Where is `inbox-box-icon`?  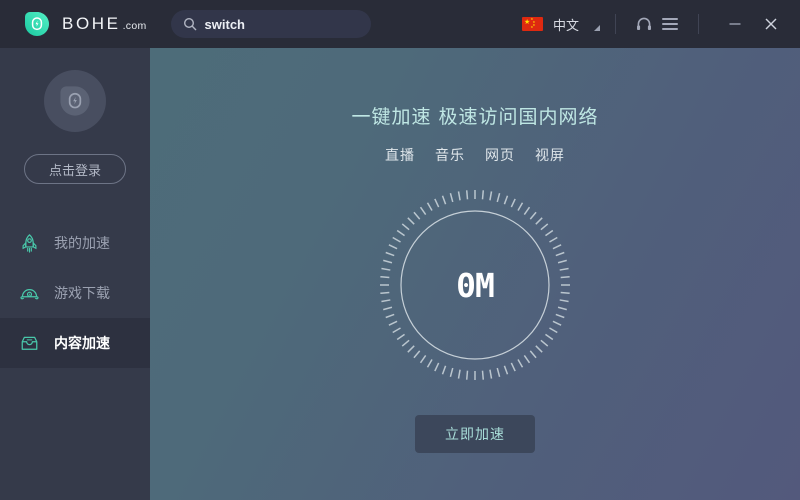 inbox-box-icon is located at coordinates (29, 343).